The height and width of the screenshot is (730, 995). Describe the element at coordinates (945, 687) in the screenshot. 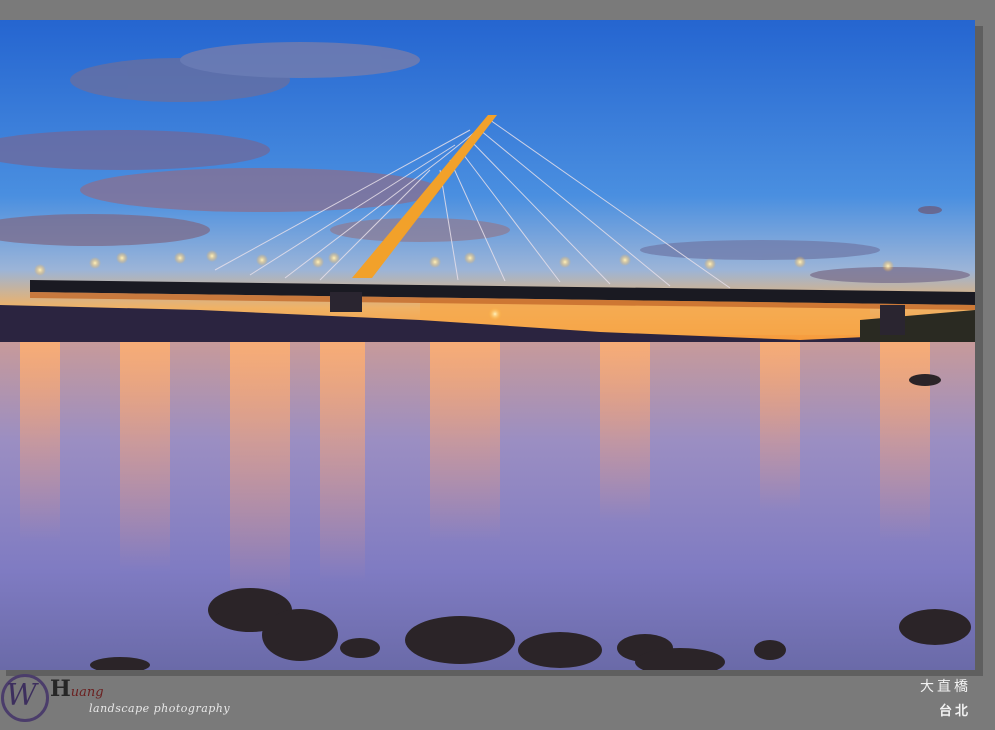

I see `caption-name: 大直橋` at that location.